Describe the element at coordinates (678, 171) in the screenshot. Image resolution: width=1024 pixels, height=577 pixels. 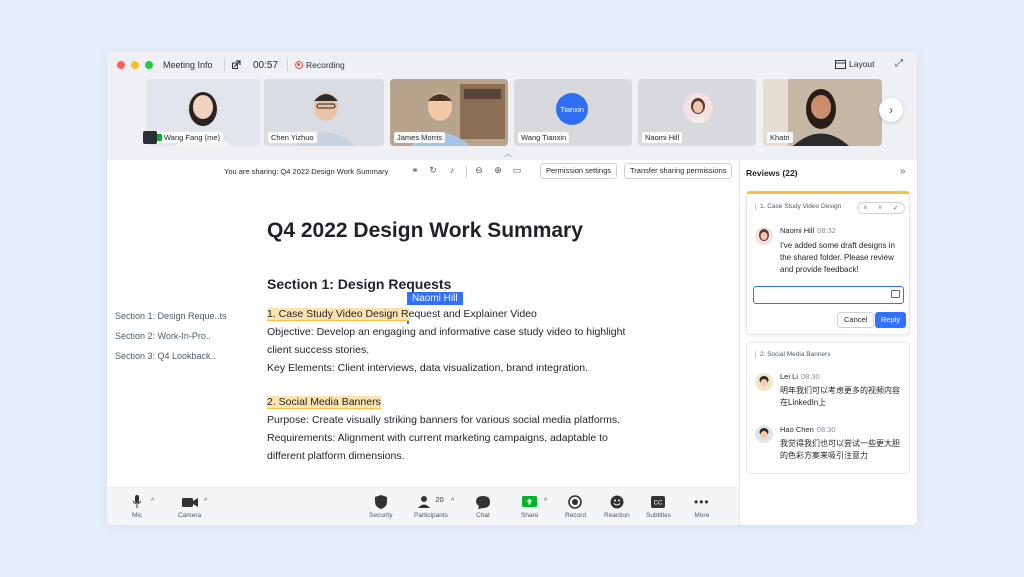
I see `transfer-permissions-button: Transfer sharing permissions` at that location.